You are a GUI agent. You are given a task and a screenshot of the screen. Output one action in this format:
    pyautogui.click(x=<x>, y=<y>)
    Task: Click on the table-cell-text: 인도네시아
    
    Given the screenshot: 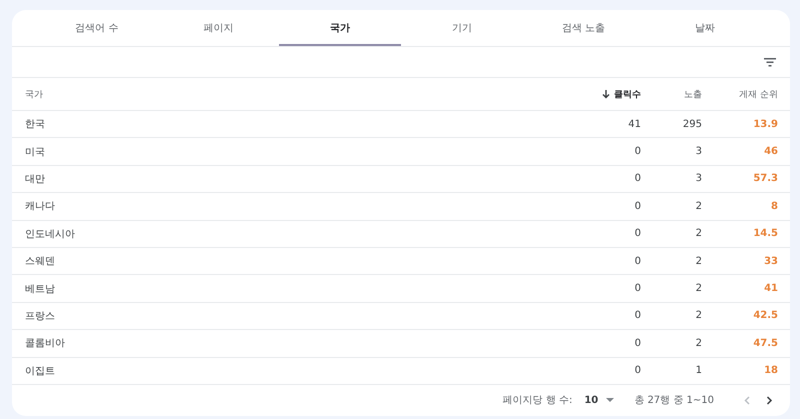 What is the action you would take?
    pyautogui.click(x=50, y=234)
    